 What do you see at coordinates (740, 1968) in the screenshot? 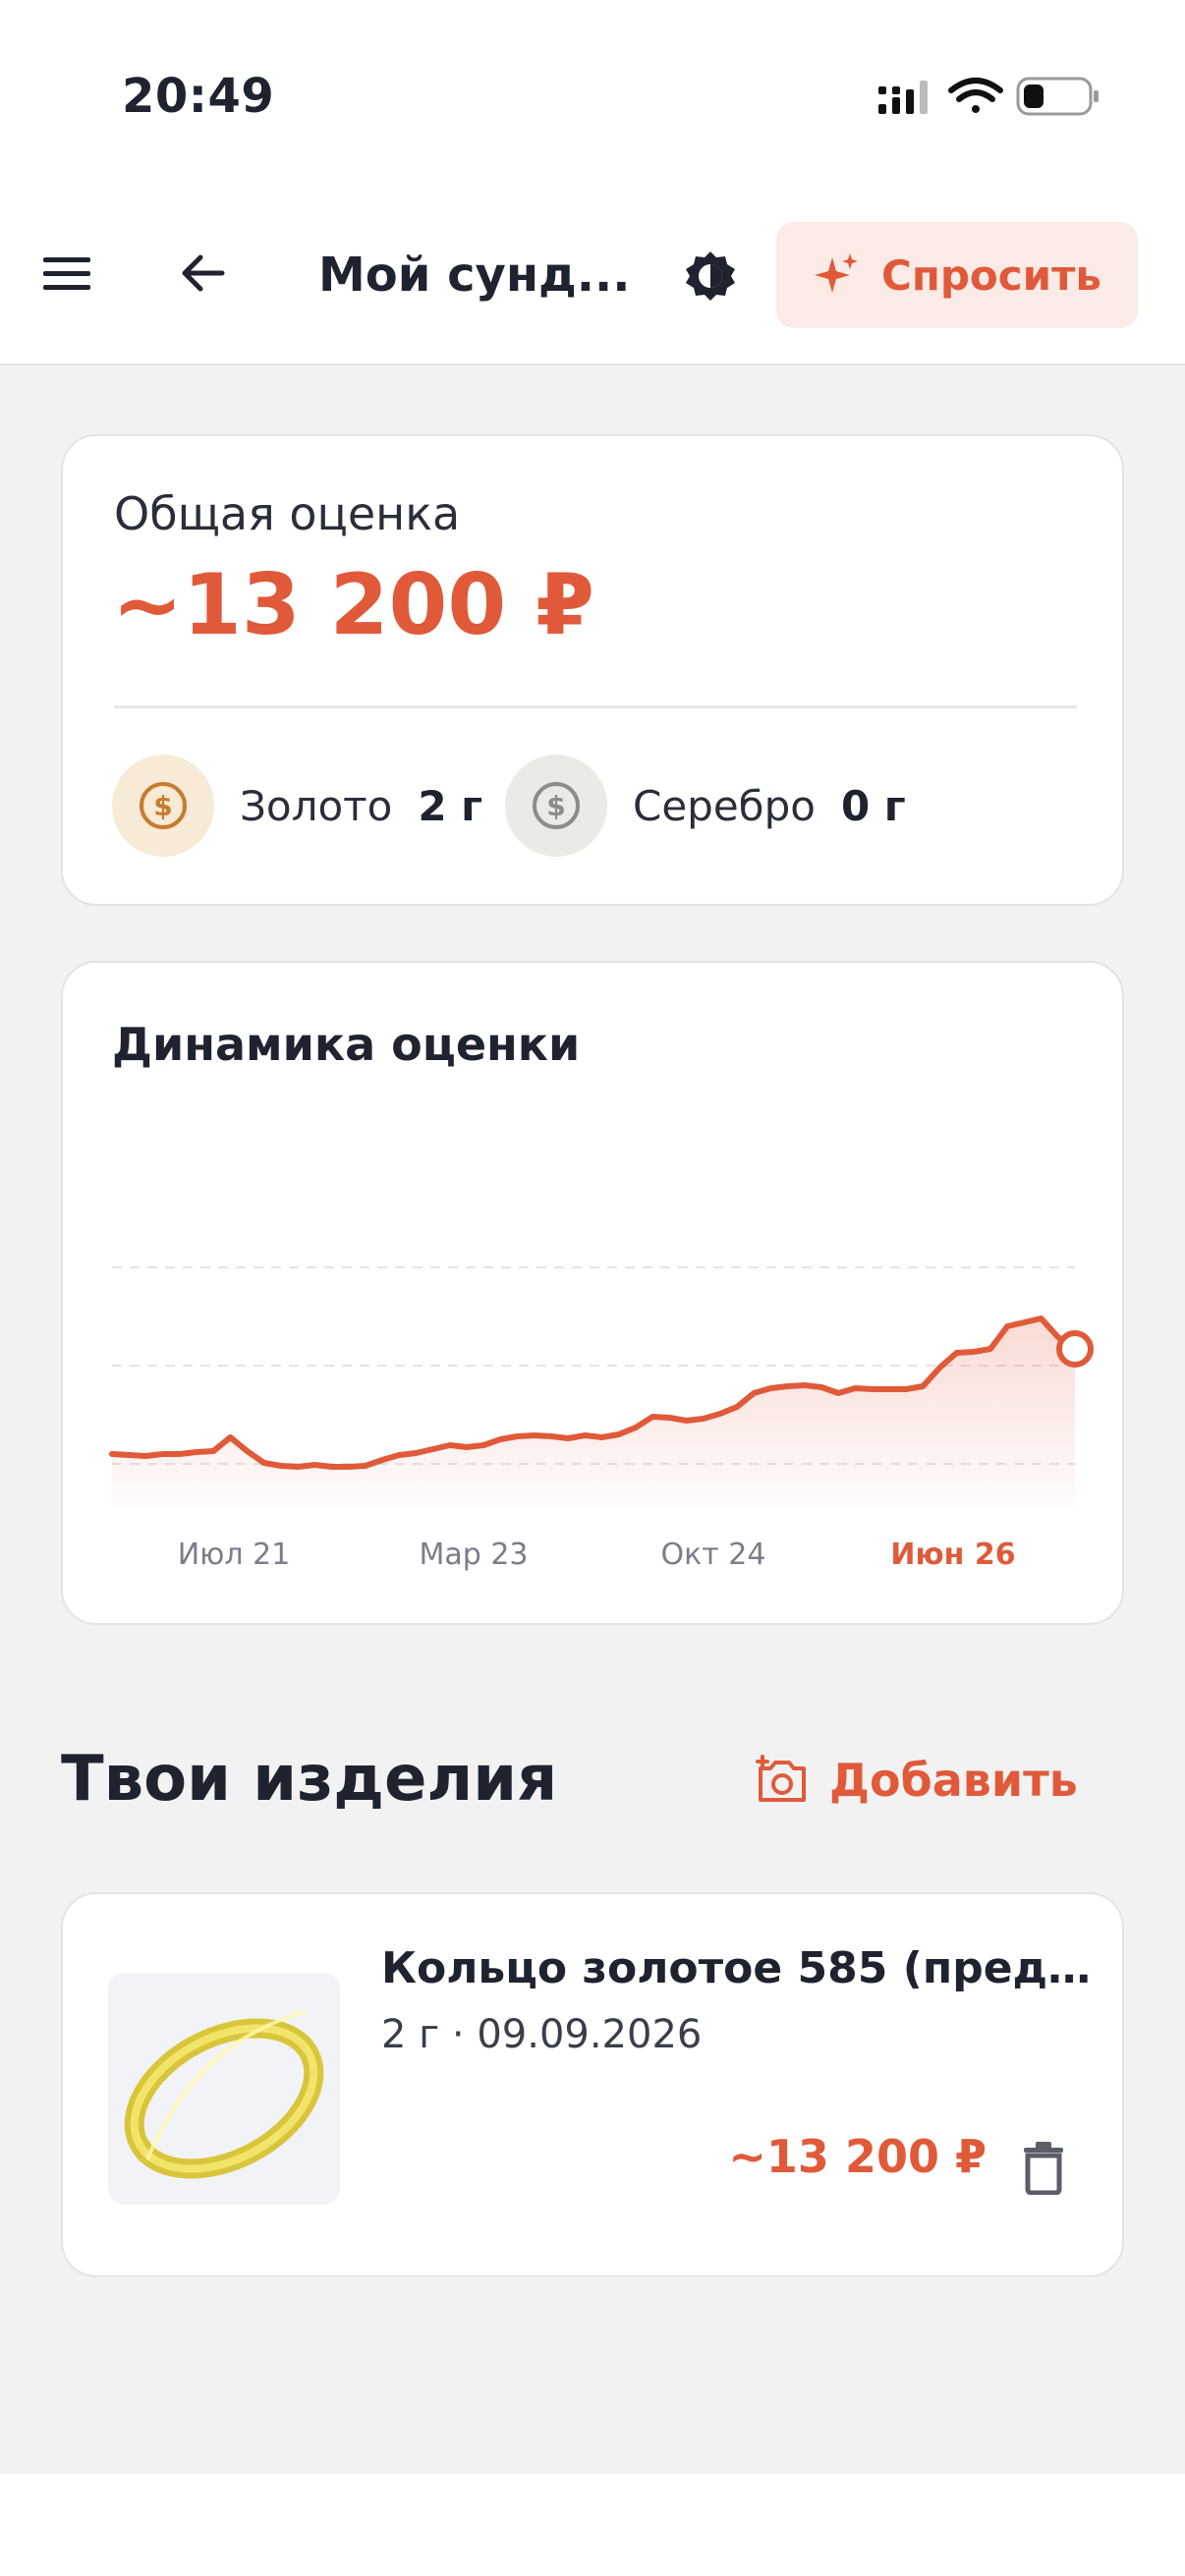
I see `item-name: Кольцо золотое 585 (предварительно)` at bounding box center [740, 1968].